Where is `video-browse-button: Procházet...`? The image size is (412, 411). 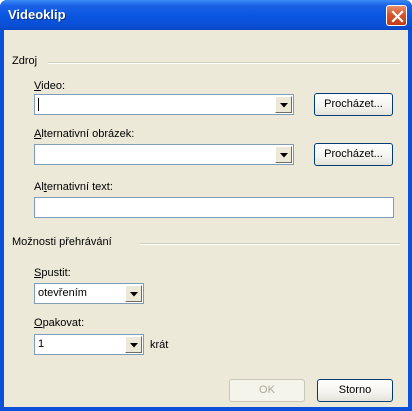
video-browse-button: Procházet... is located at coordinates (353, 104).